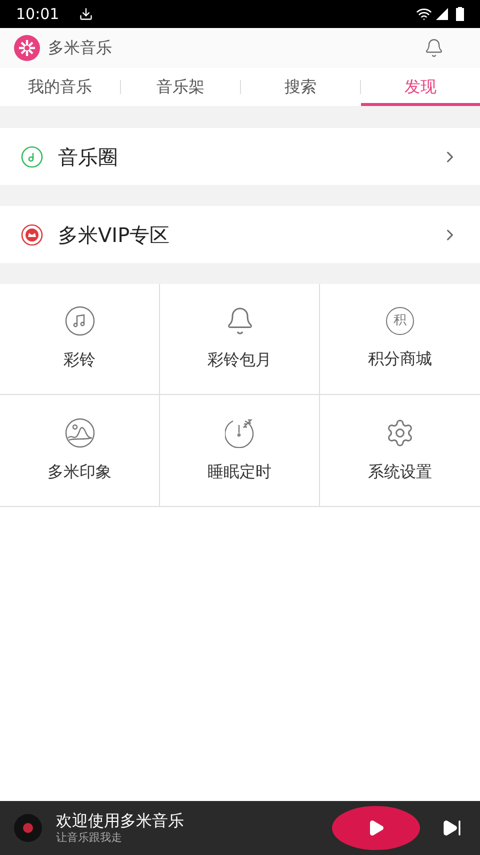 The width and height of the screenshot is (480, 855). What do you see at coordinates (38, 14) in the screenshot?
I see `status-time: 10:01` at bounding box center [38, 14].